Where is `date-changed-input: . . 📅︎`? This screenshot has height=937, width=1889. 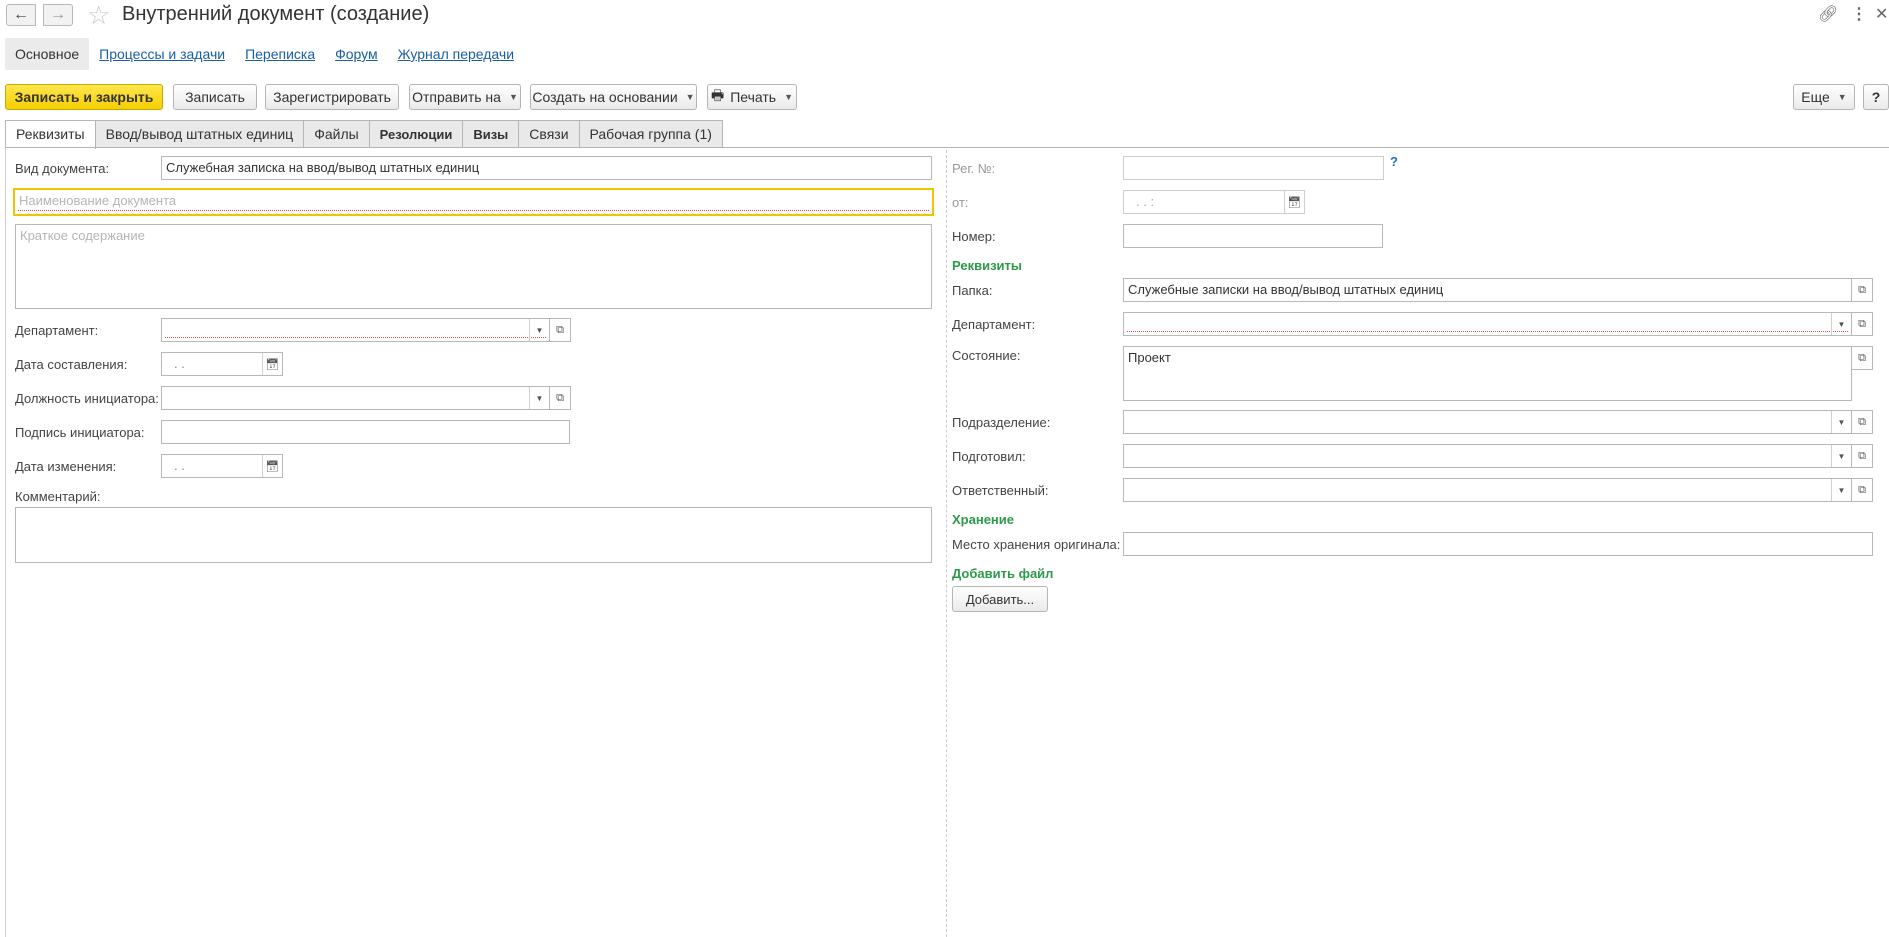
date-changed-input: . . 📅︎ is located at coordinates (222, 466).